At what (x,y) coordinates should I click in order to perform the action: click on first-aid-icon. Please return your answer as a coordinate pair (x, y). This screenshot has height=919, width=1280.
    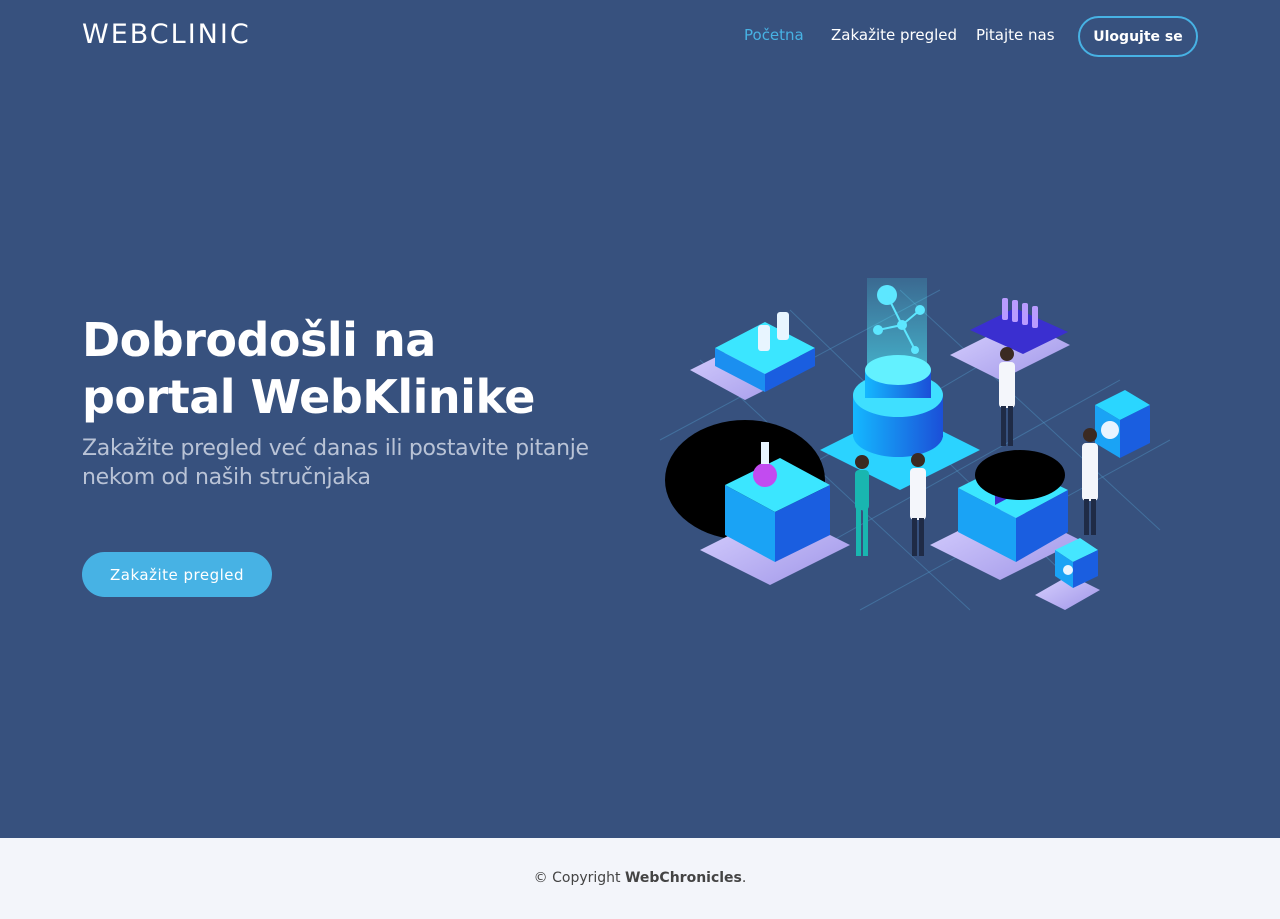
    Looking at the image, I should click on (1110, 430).